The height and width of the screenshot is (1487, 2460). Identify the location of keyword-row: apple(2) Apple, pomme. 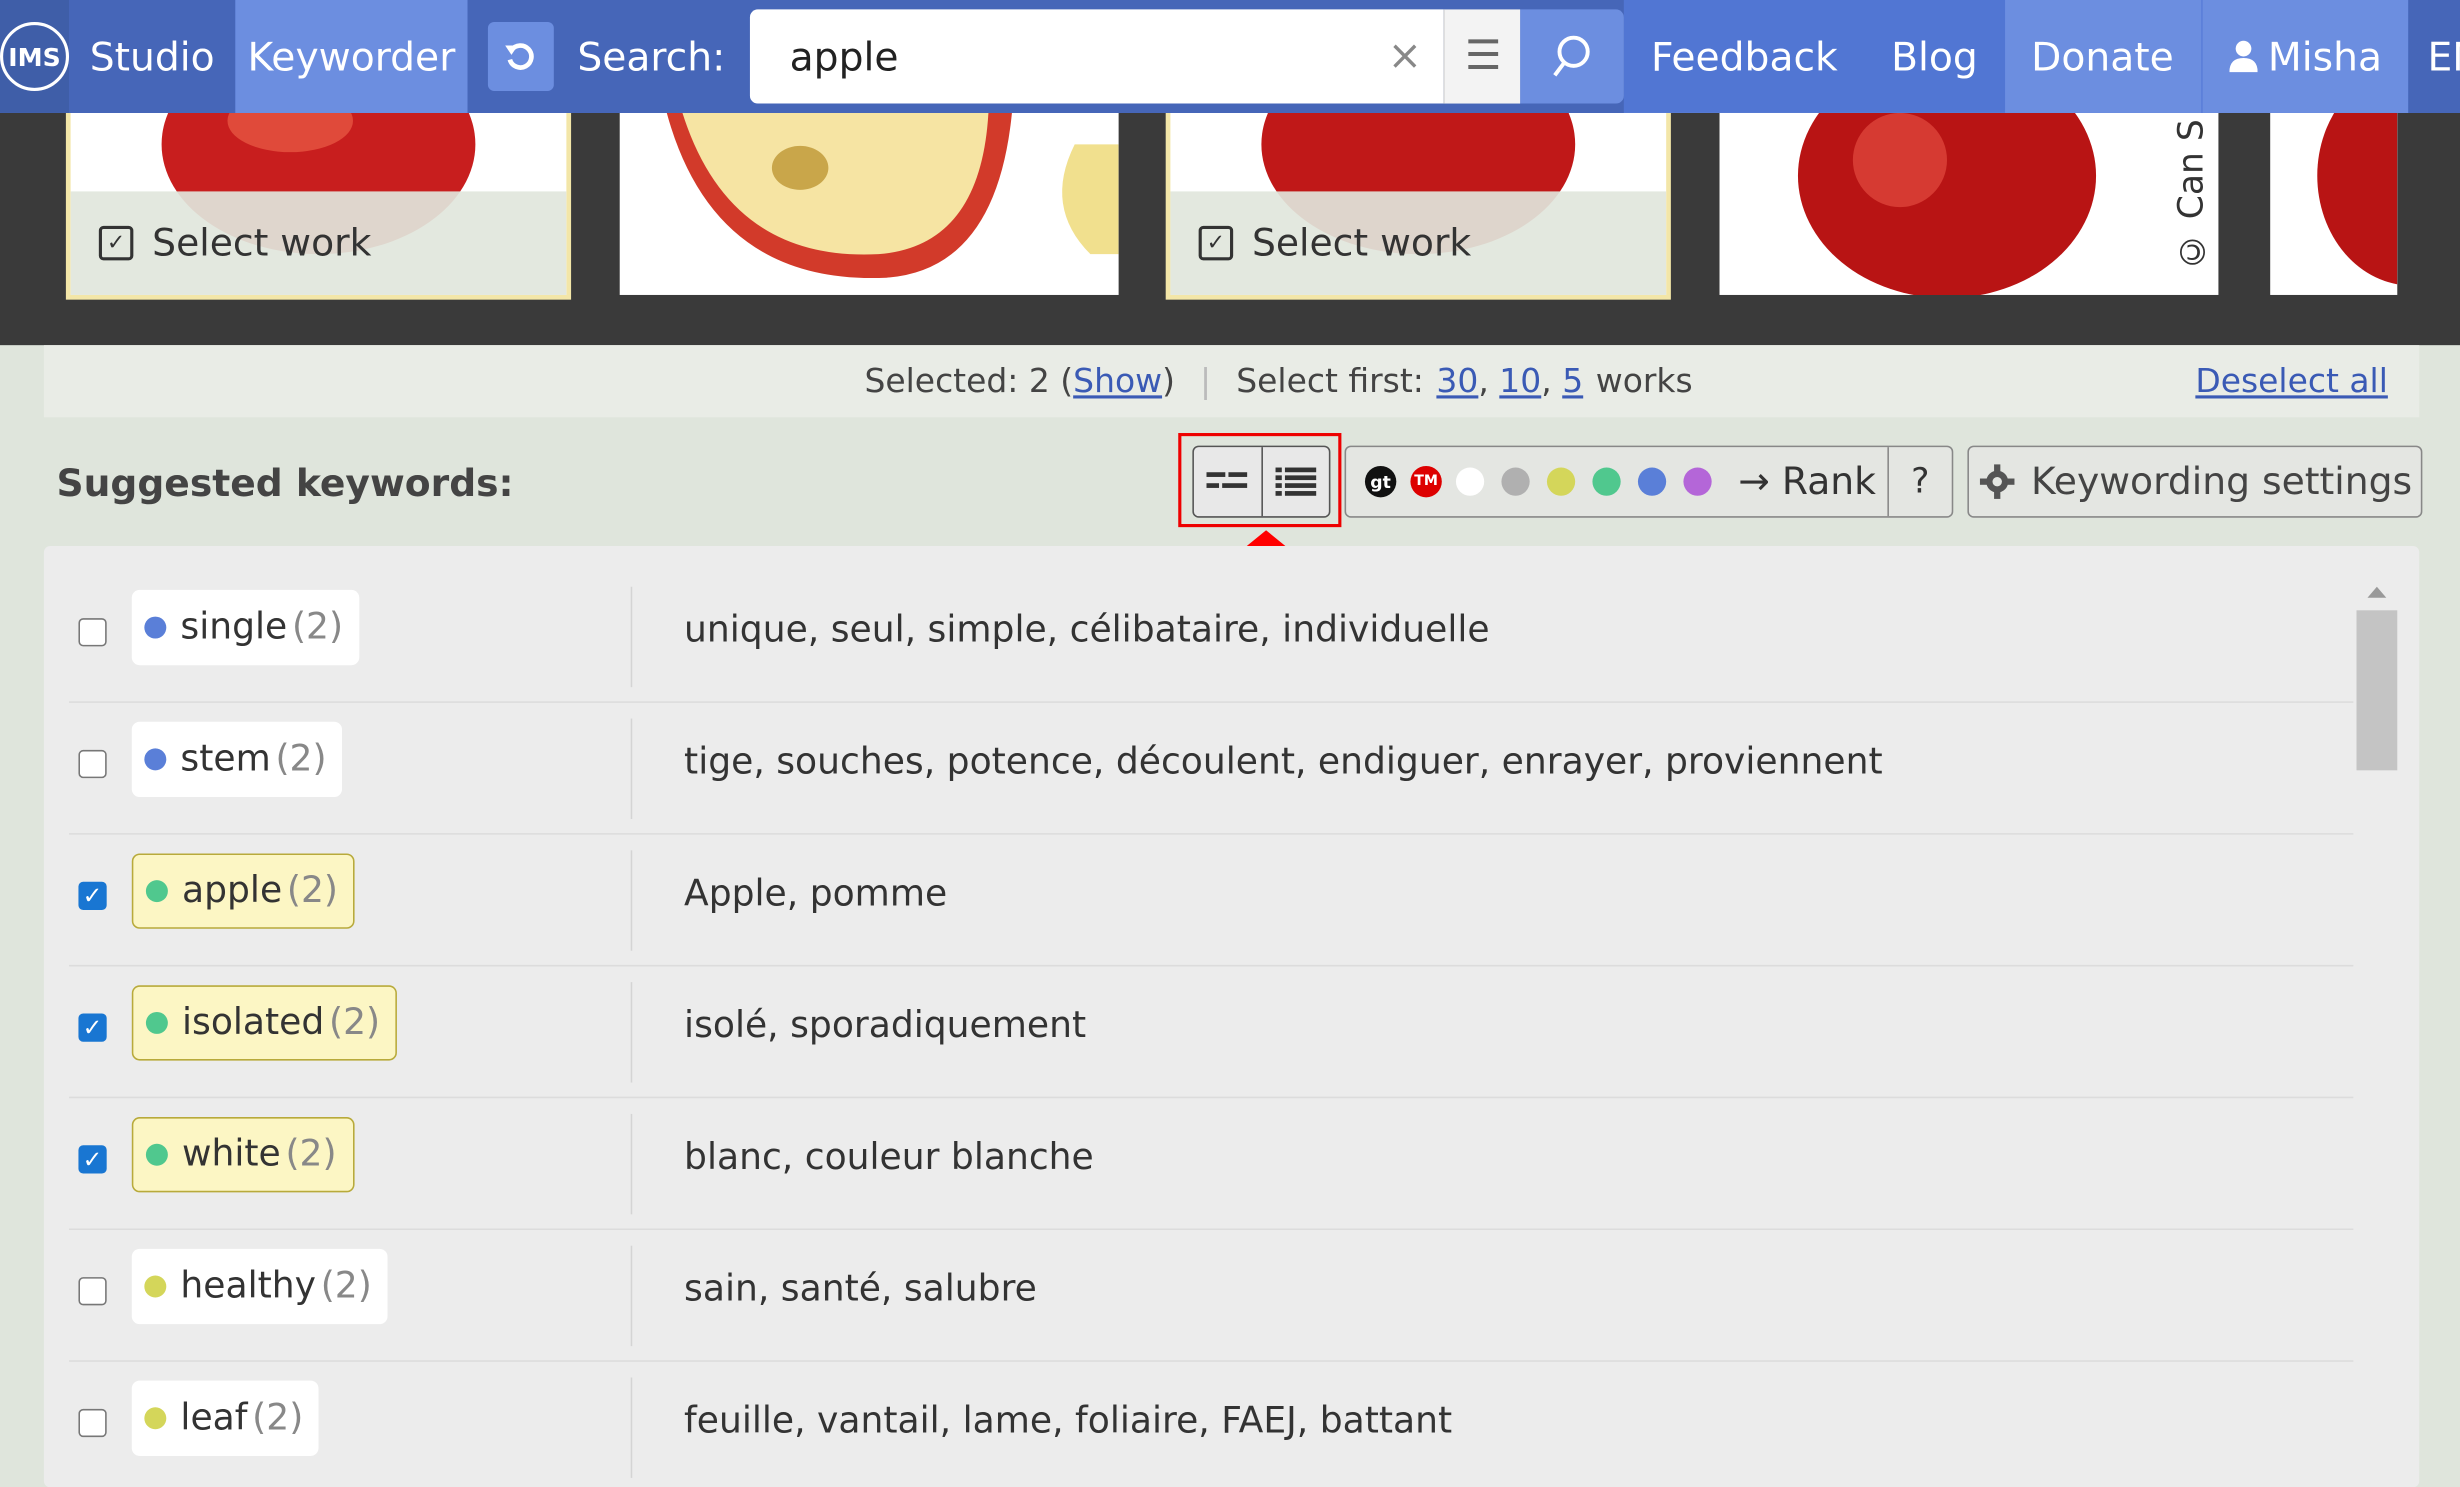
(1211, 901).